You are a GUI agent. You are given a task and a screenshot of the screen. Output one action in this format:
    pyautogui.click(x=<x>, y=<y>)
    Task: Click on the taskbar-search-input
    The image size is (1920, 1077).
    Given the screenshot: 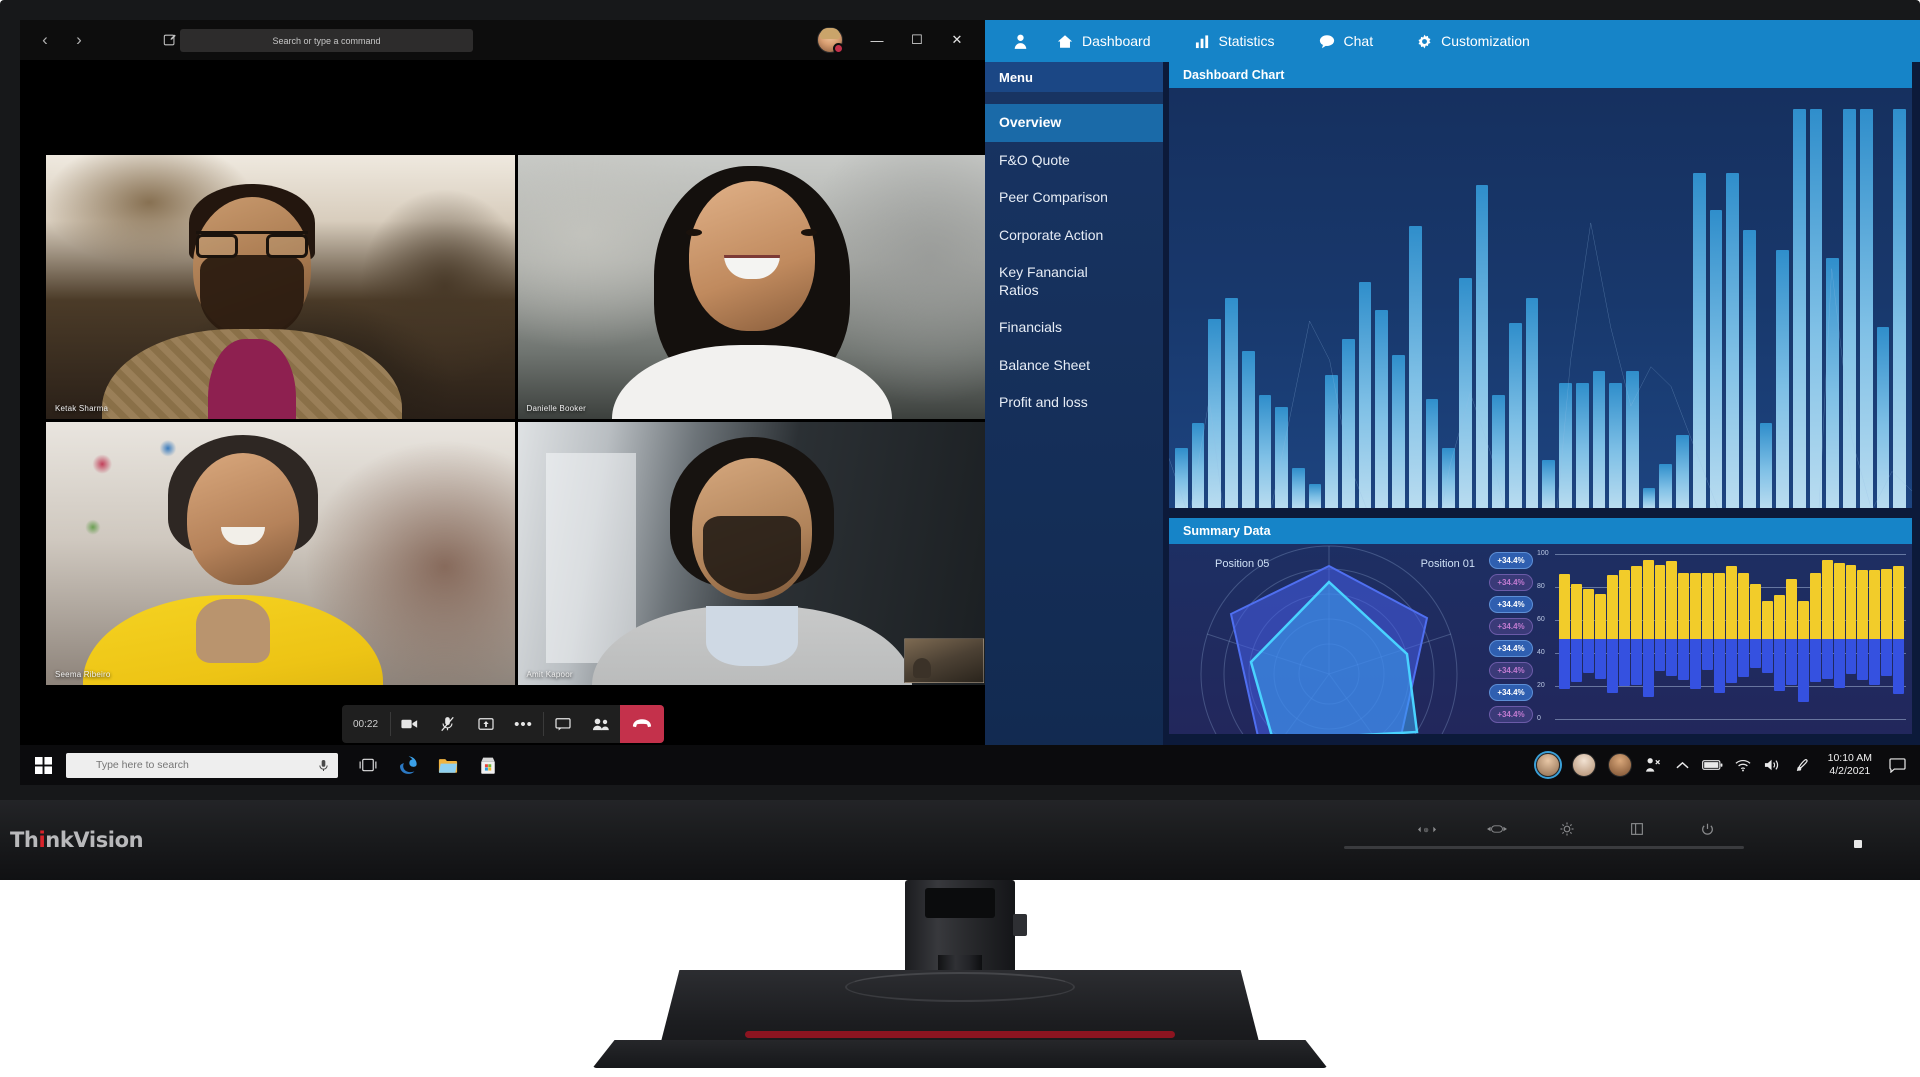 What is the action you would take?
    pyautogui.click(x=202, y=765)
    